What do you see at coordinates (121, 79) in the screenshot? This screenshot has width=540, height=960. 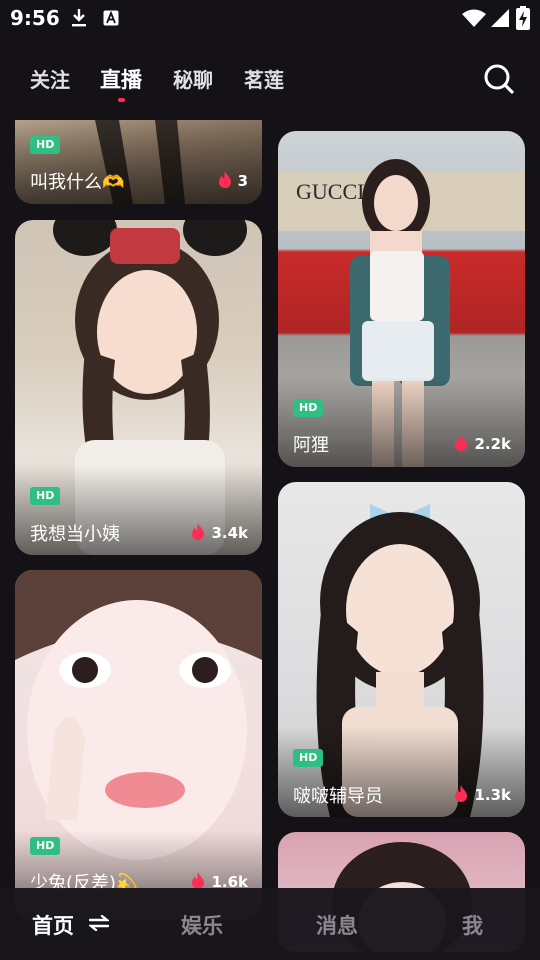 I see `tab-live: 直播` at bounding box center [121, 79].